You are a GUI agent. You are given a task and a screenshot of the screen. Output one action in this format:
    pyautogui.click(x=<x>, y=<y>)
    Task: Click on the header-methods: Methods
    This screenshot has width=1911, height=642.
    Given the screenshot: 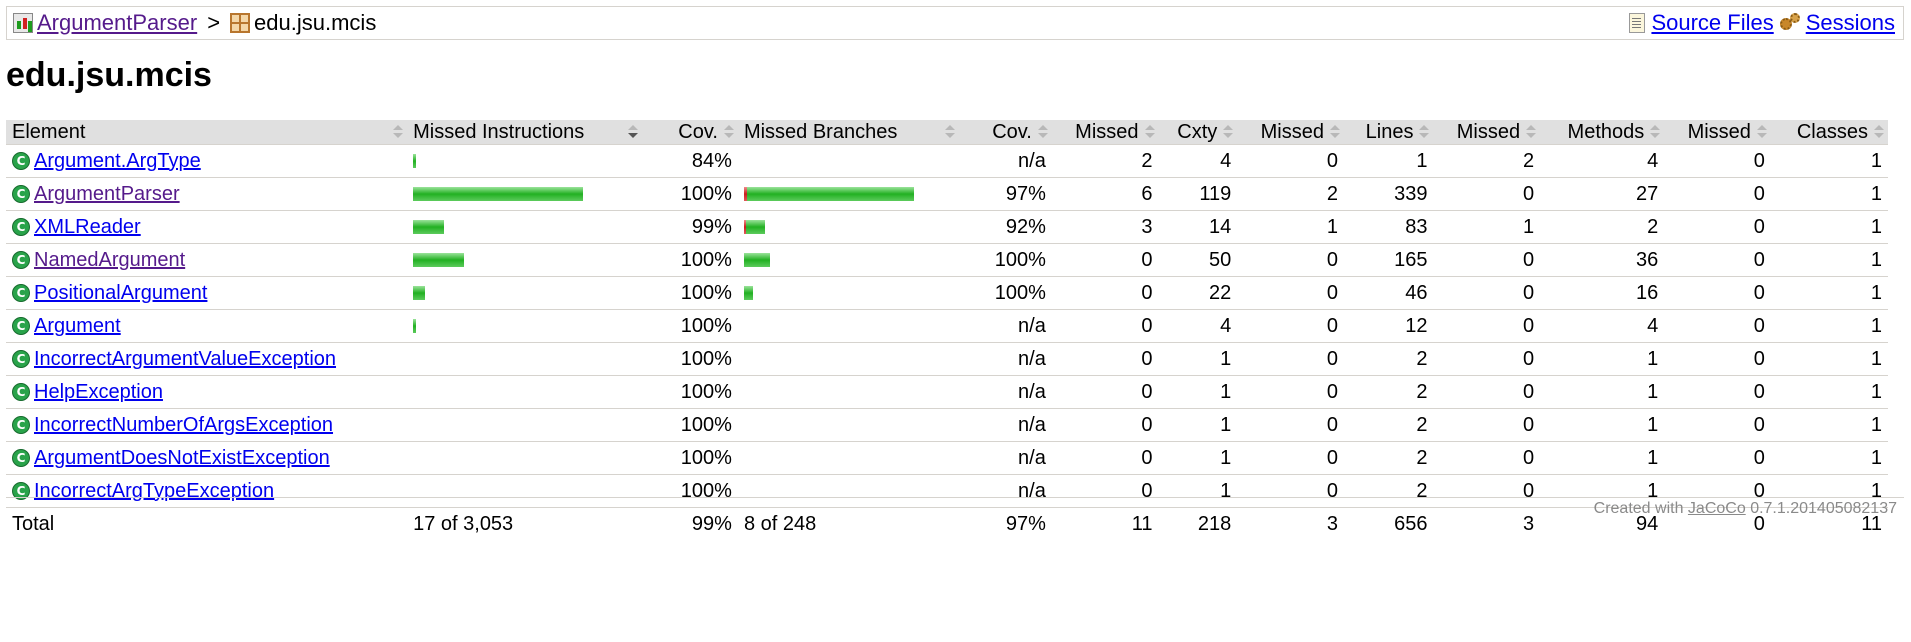 What is the action you would take?
    pyautogui.click(x=1602, y=132)
    